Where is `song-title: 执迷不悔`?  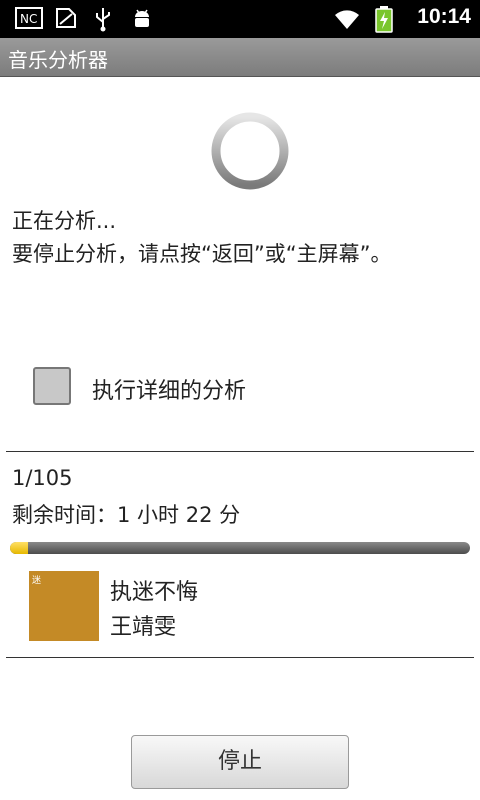 song-title: 执迷不悔 is located at coordinates (154, 592).